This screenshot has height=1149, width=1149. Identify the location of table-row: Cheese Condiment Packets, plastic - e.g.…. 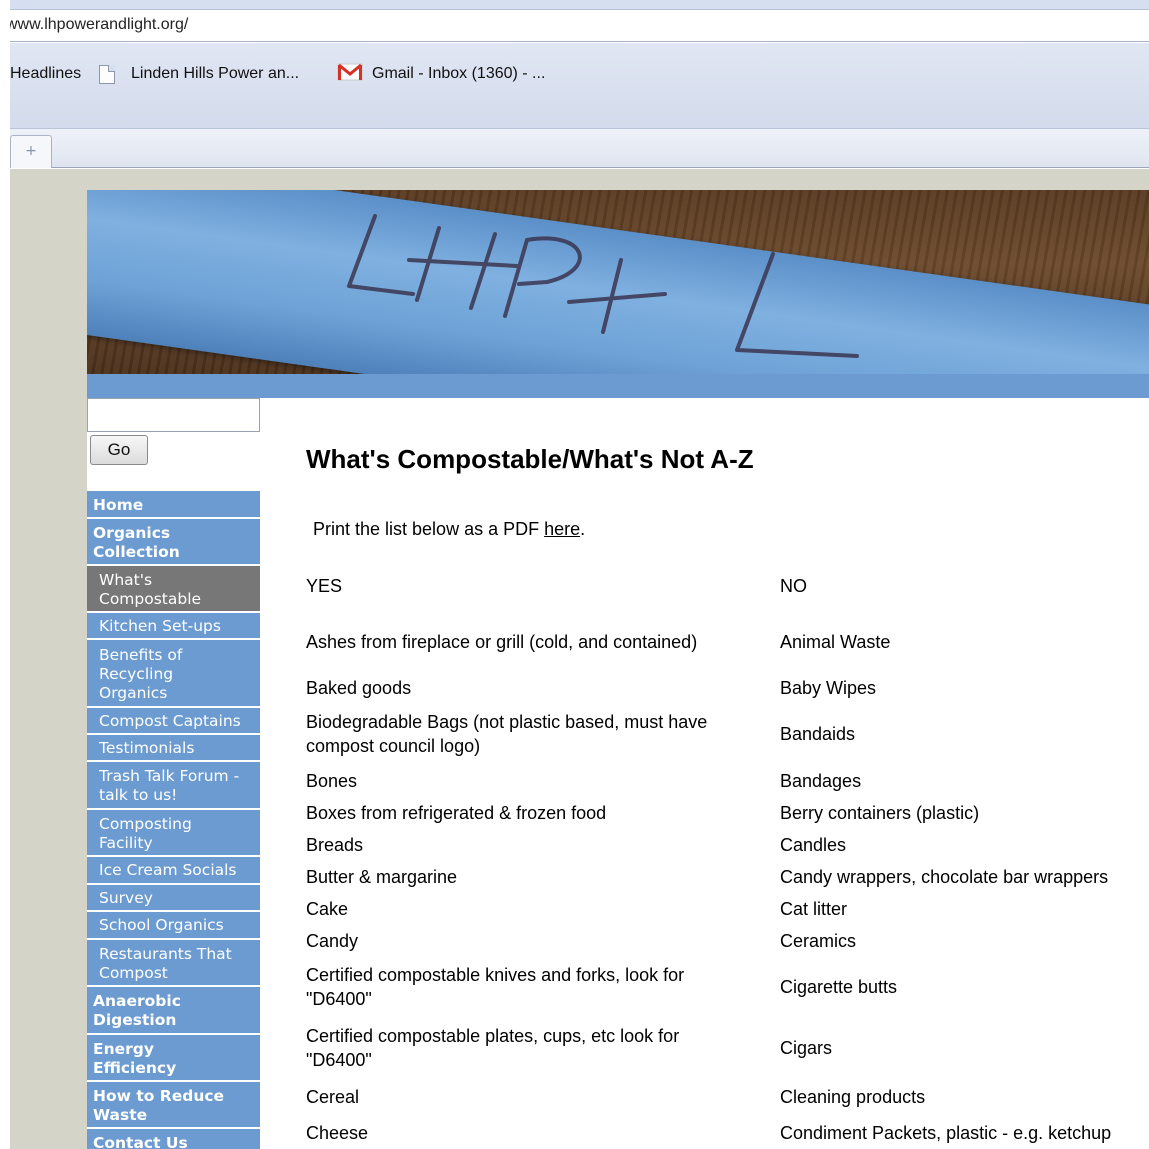
(727, 1133).